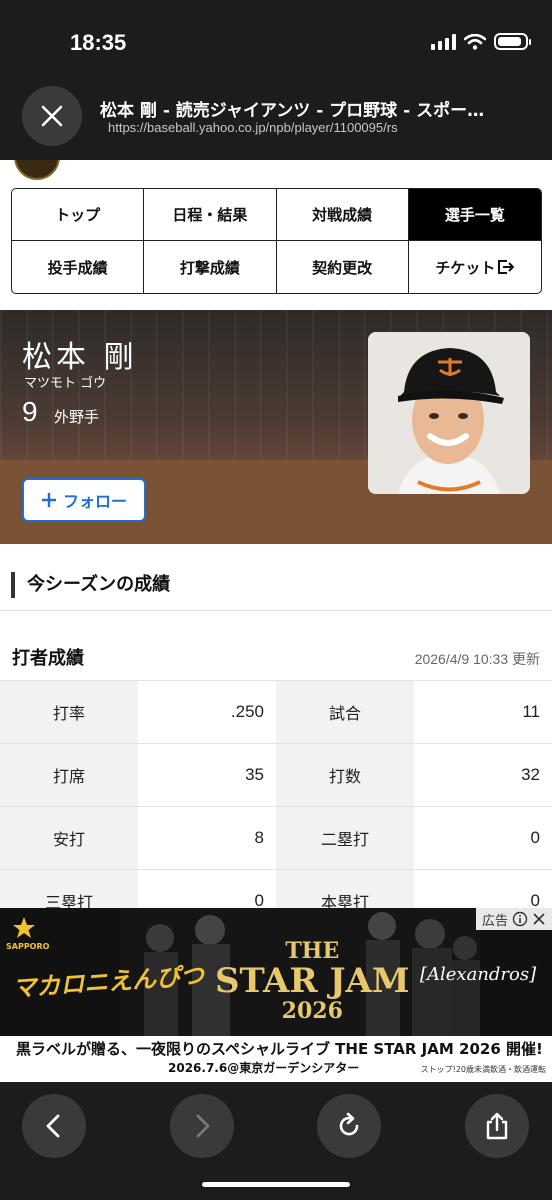  I want to click on battery-level, so click(510, 41).